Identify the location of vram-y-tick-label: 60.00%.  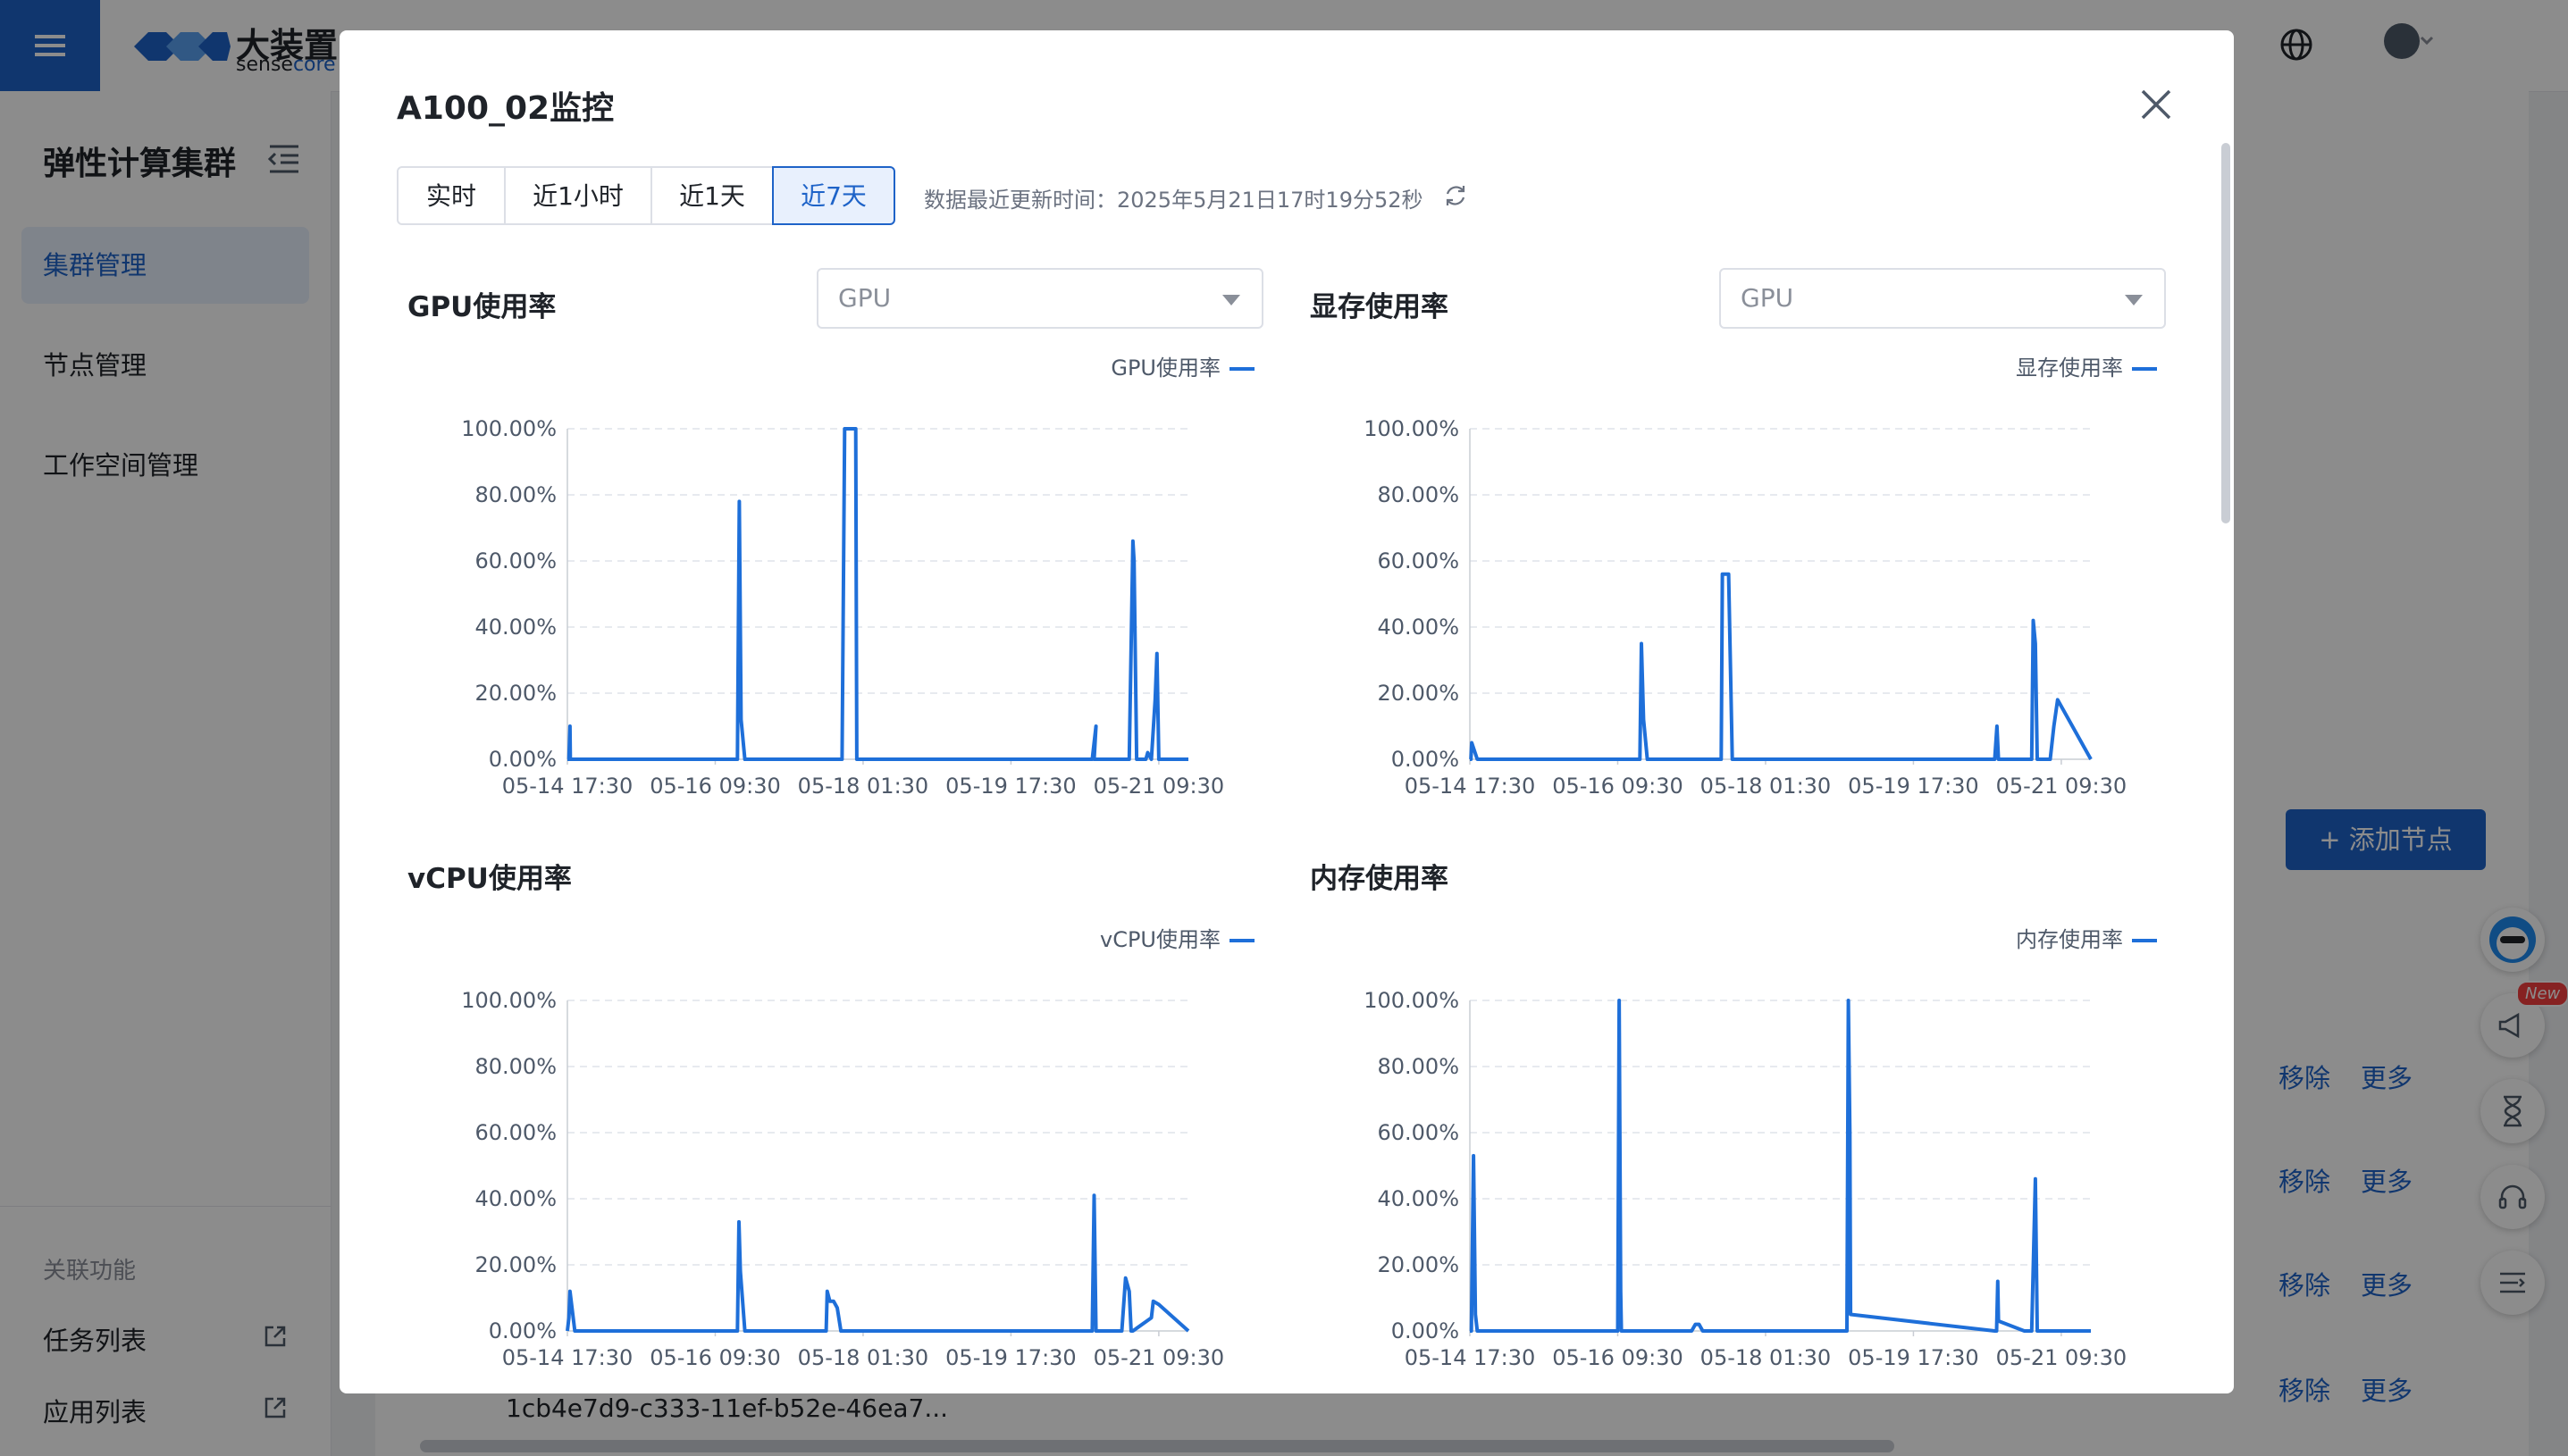
(1418, 560).